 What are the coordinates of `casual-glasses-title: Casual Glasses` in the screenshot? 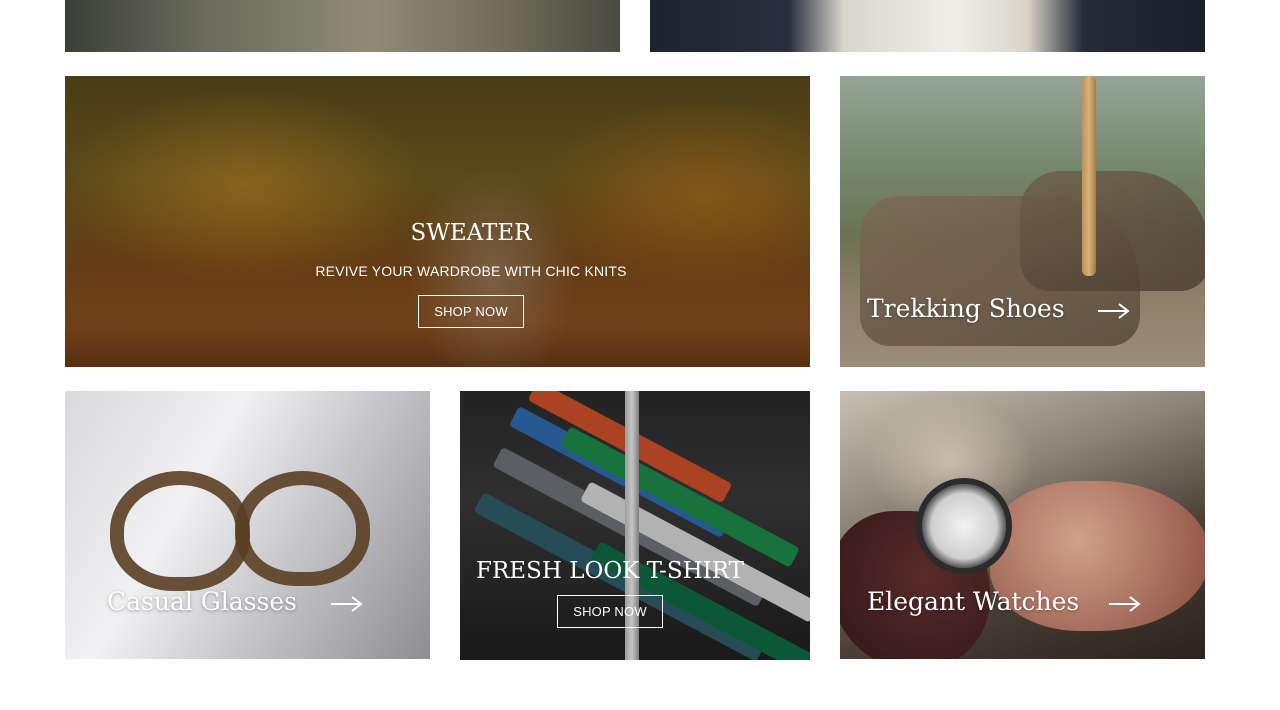 It's located at (202, 601).